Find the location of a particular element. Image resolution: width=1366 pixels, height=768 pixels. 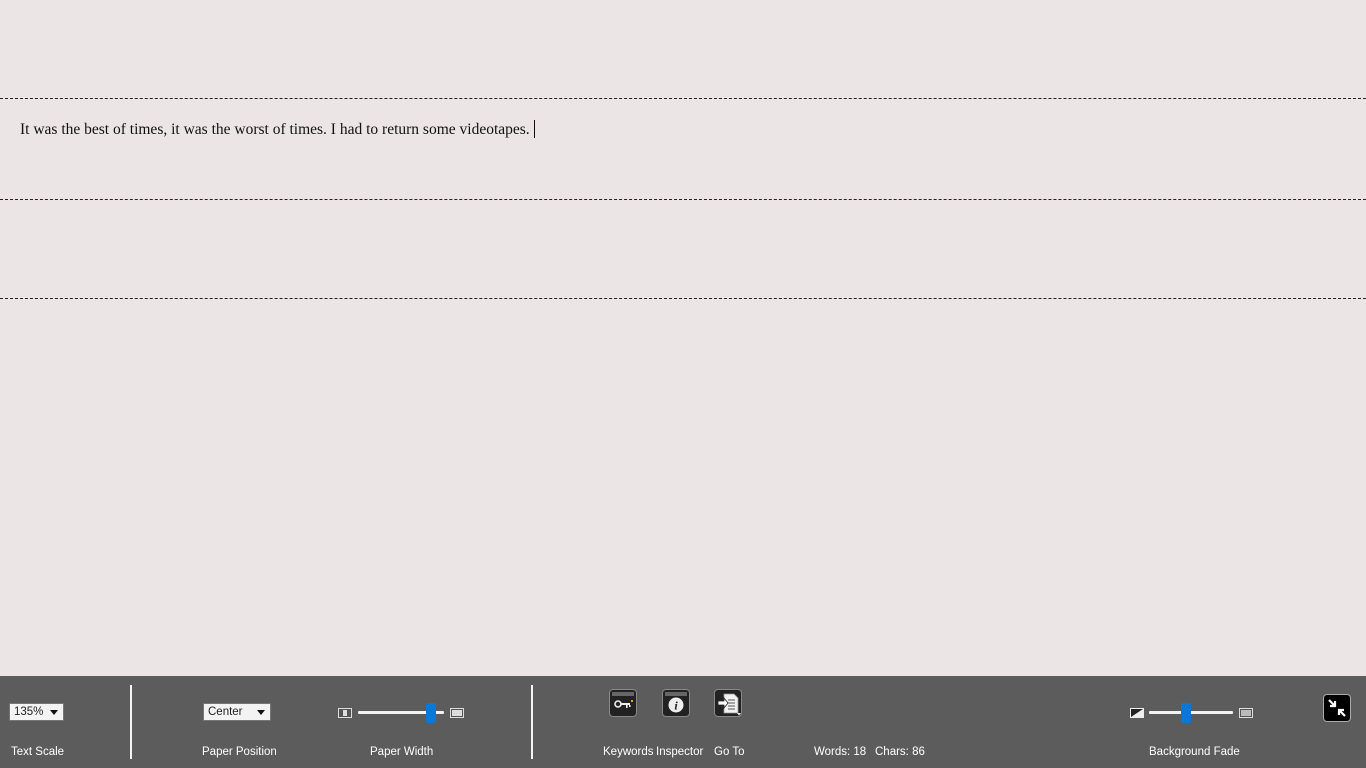

page-divider is located at coordinates (683, 298).